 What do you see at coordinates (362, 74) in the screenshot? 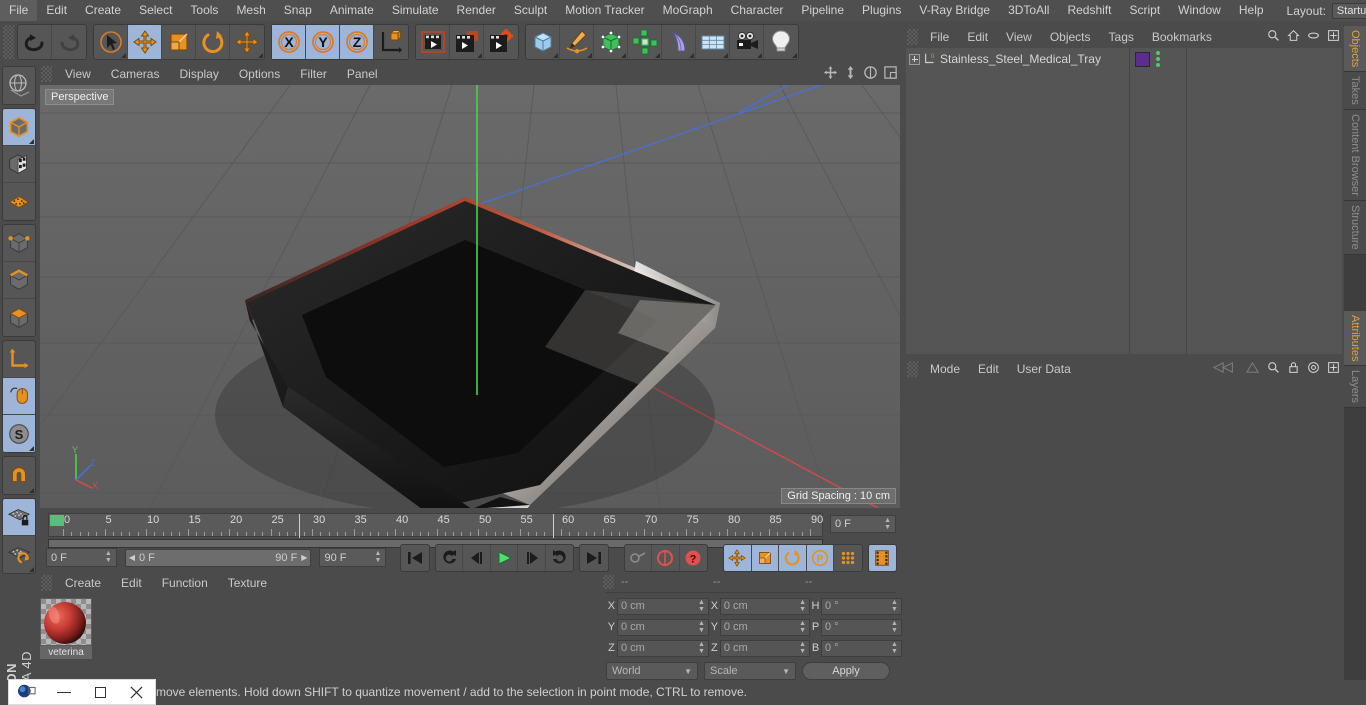
I see `viewport-menu-panel: Panel` at bounding box center [362, 74].